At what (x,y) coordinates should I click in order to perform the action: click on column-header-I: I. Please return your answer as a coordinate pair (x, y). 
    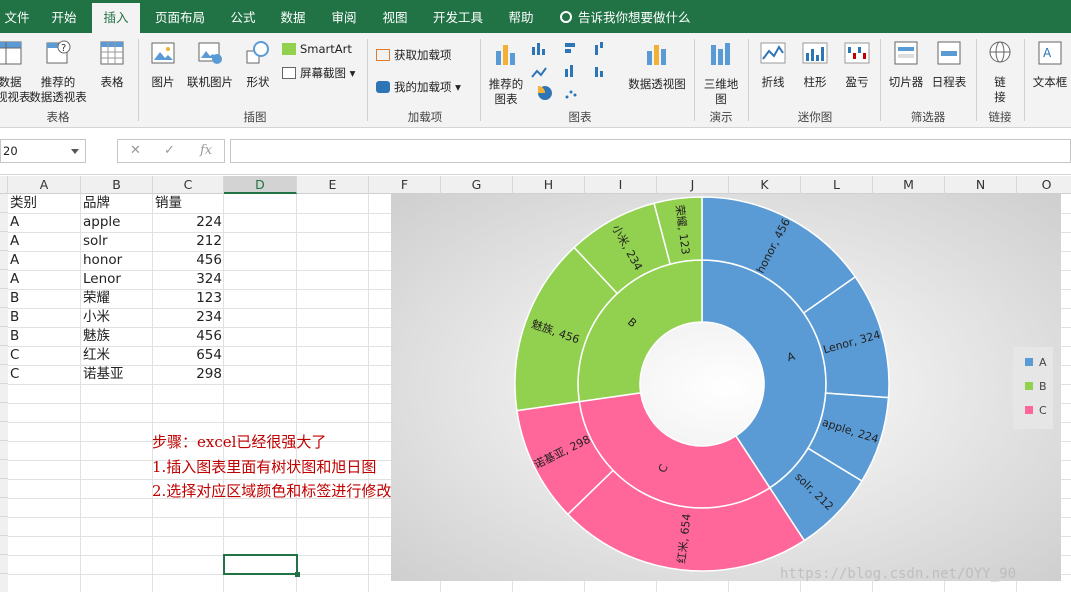
    Looking at the image, I should click on (621, 185).